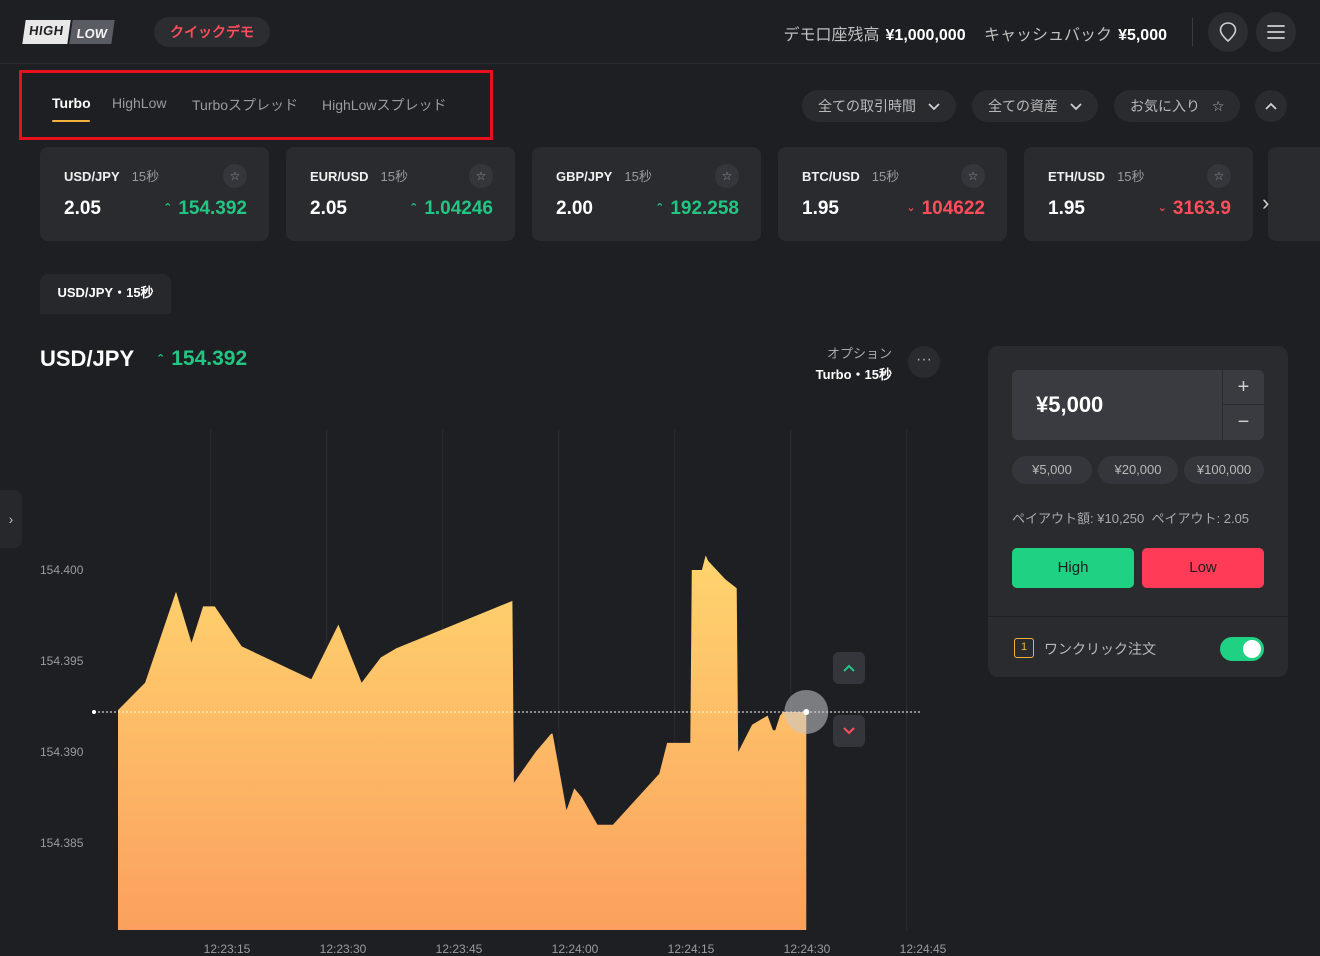 The width and height of the screenshot is (1320, 956). I want to click on payout-rate-value: 2.05, so click(1236, 518).